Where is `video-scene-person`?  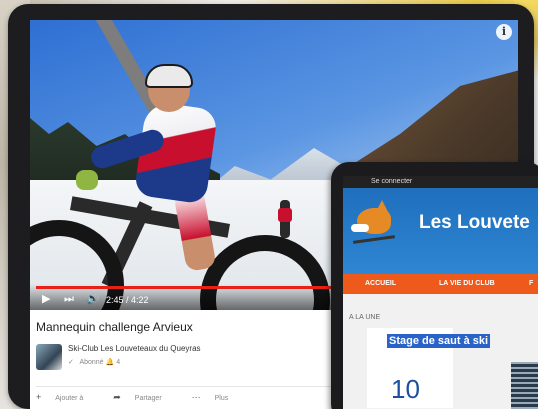 video-scene-person is located at coordinates (285, 219).